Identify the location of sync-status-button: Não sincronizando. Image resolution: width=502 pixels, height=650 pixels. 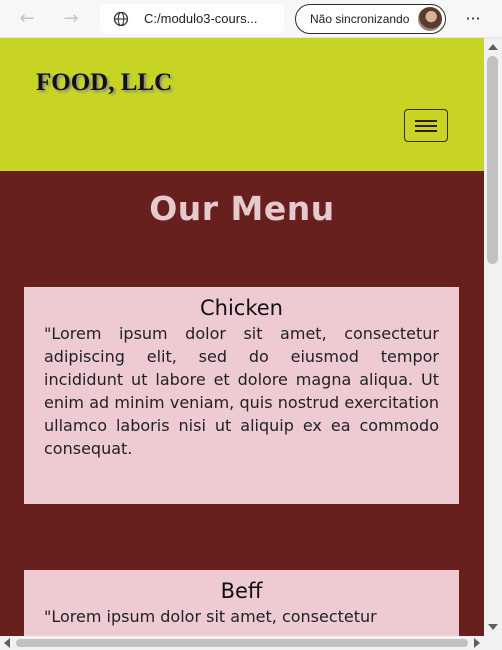
(370, 19).